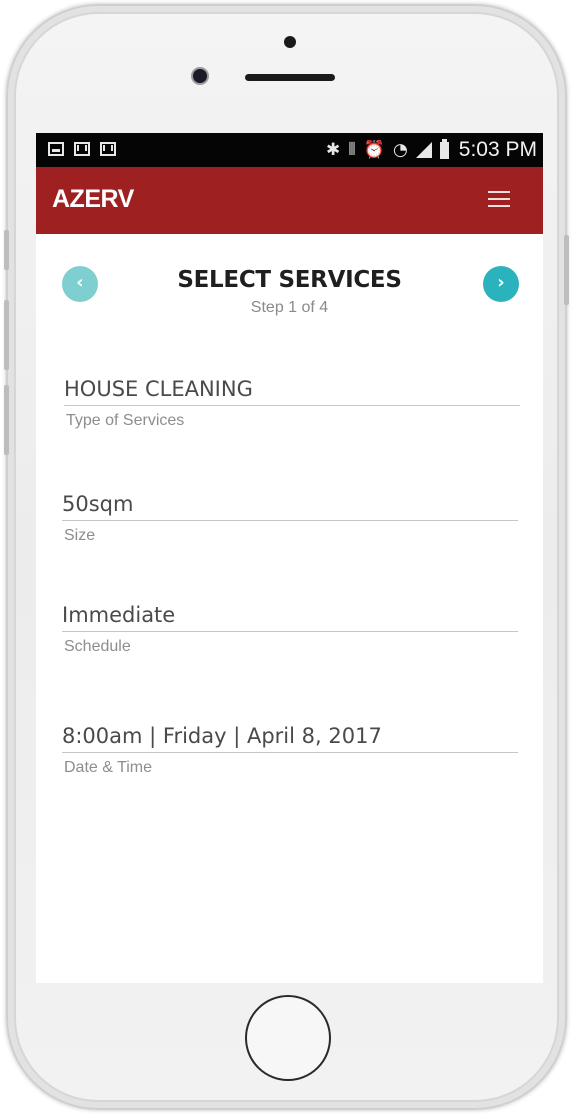 The width and height of the screenshot is (573, 1114). What do you see at coordinates (56, 149) in the screenshot?
I see `image-icon` at bounding box center [56, 149].